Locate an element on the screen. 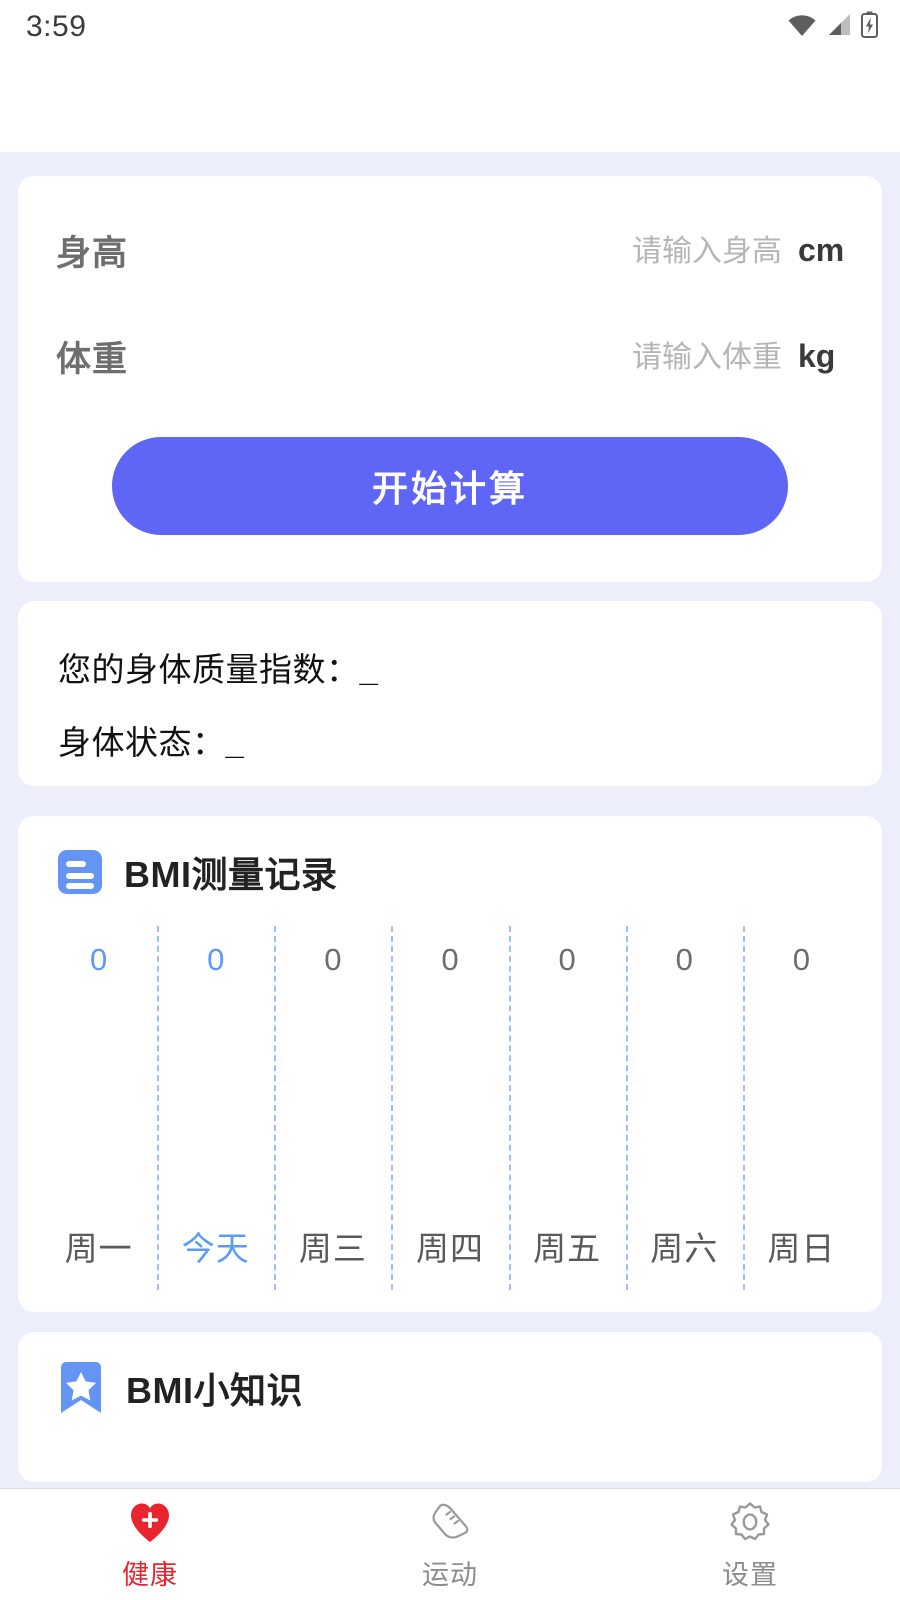 The height and width of the screenshot is (1600, 900). tab-exercise: 运动 is located at coordinates (450, 1544).